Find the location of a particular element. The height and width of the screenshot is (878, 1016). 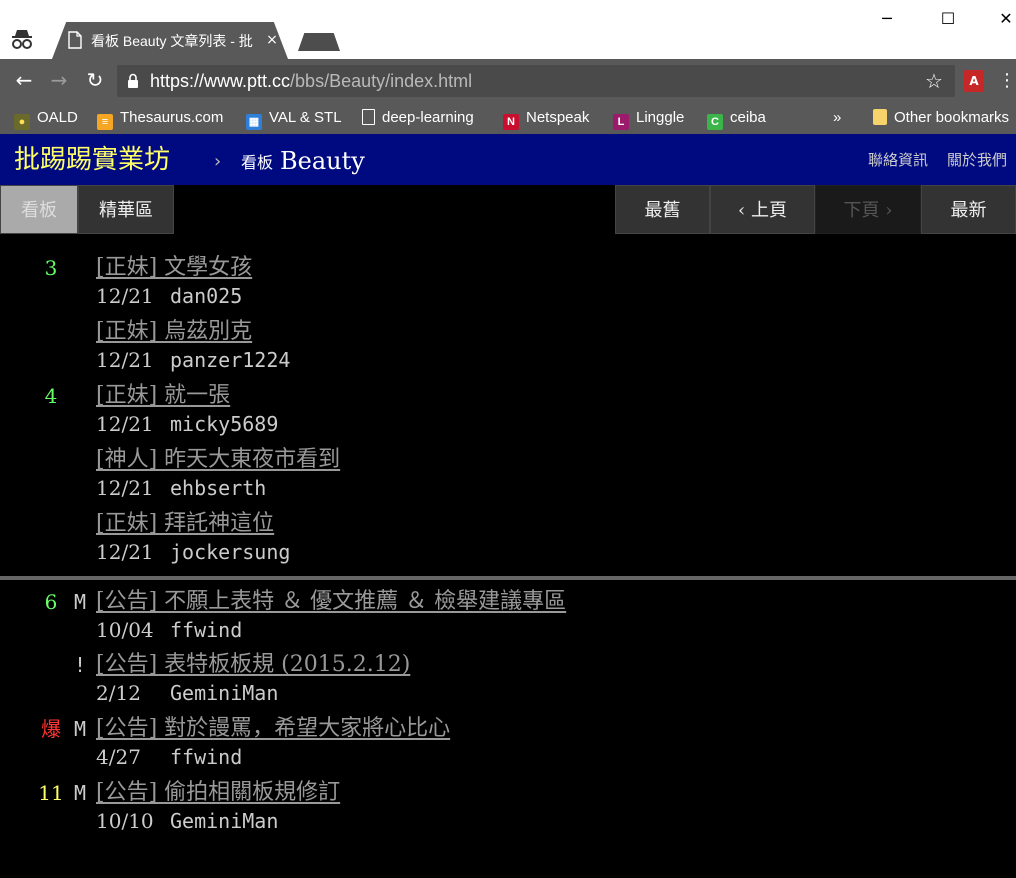

post-author: jockersung is located at coordinates (230, 552).